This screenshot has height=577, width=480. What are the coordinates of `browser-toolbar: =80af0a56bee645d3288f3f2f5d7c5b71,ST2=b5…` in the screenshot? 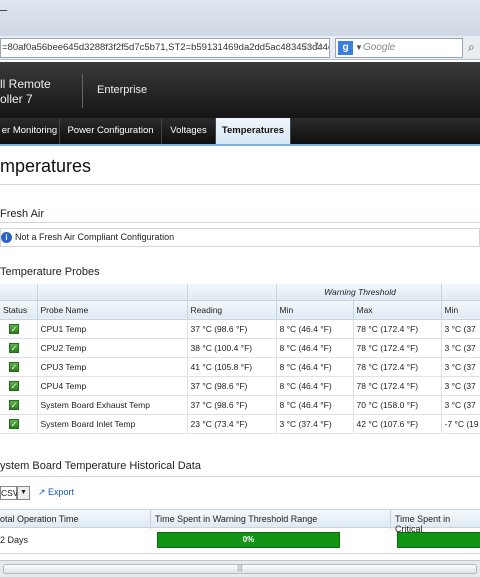 It's located at (240, 48).